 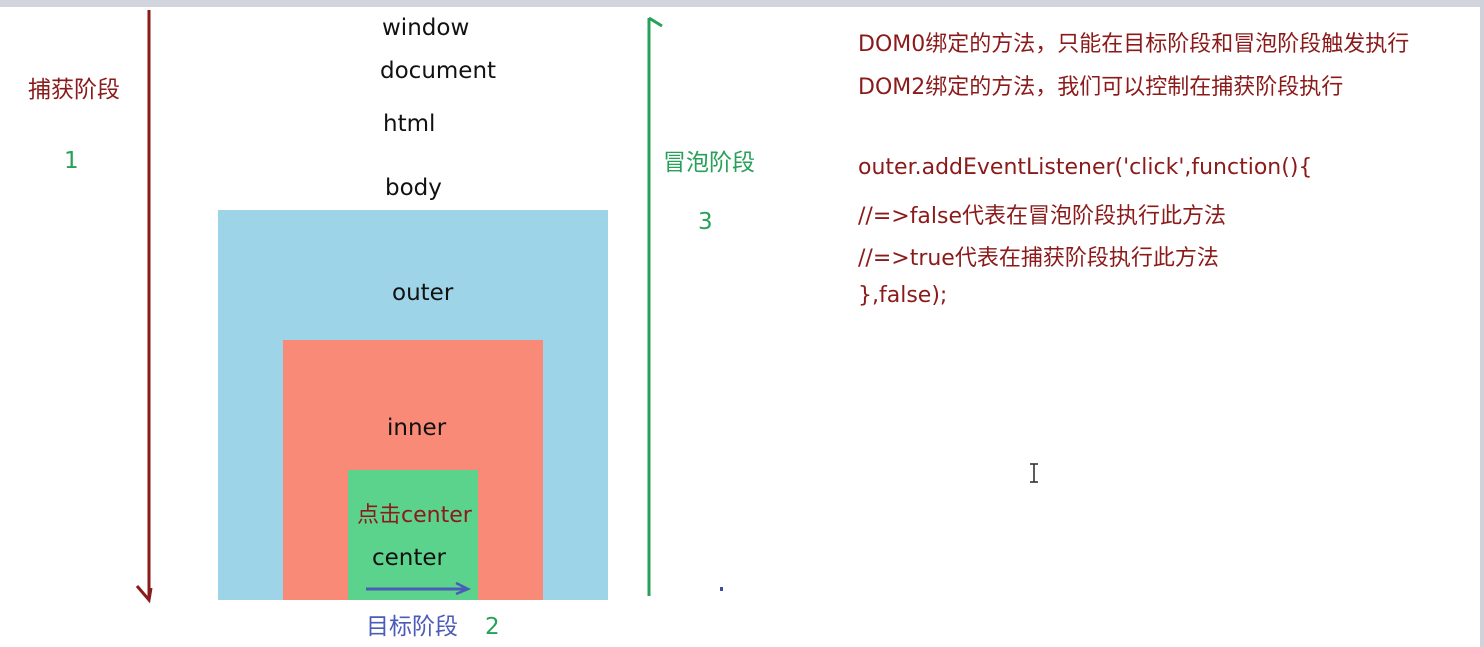 What do you see at coordinates (409, 124) in the screenshot?
I see `dom-level-html: html` at bounding box center [409, 124].